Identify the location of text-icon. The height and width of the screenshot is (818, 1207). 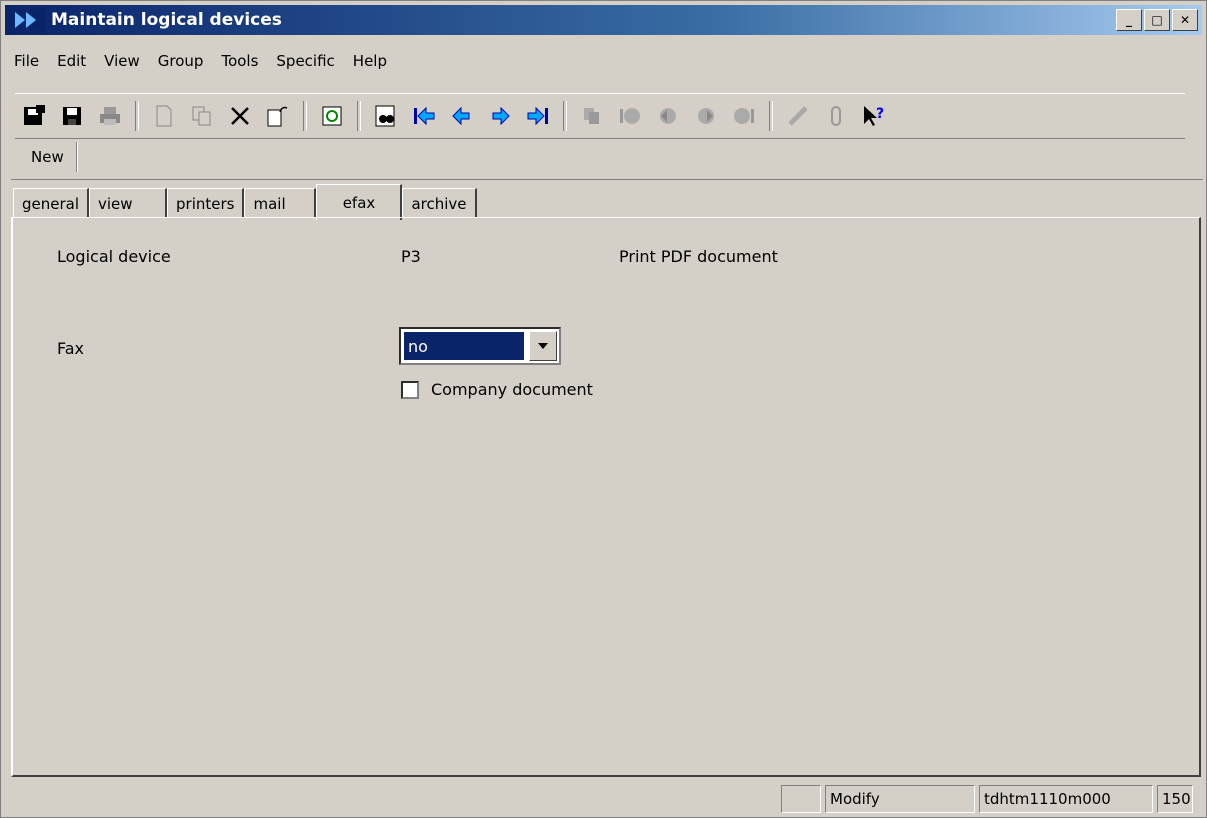
(798, 116).